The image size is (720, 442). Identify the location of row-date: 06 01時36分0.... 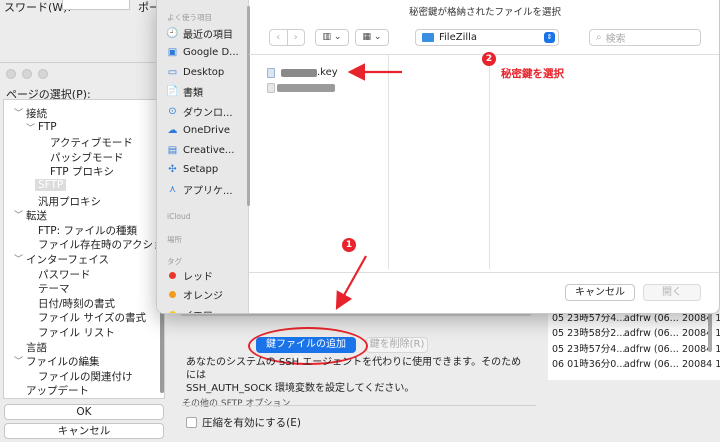
(589, 364).